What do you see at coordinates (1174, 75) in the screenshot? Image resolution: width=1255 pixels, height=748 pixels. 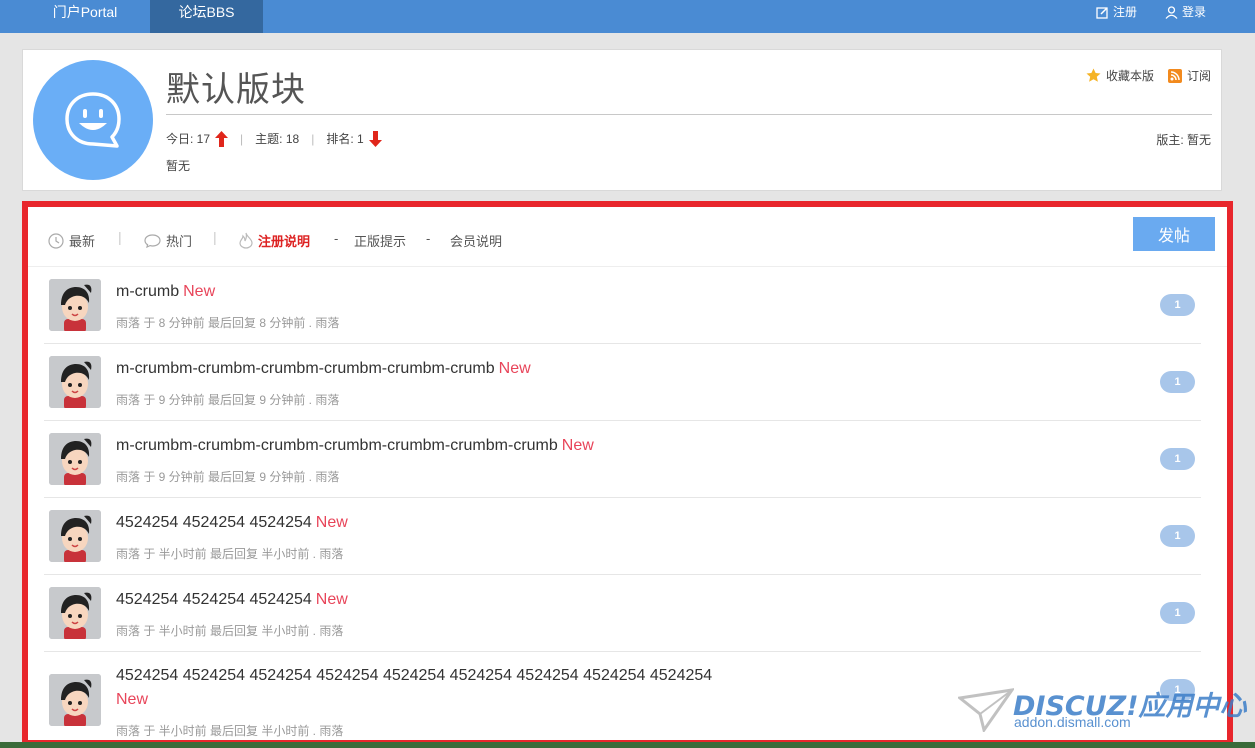 I see `rss-icon` at bounding box center [1174, 75].